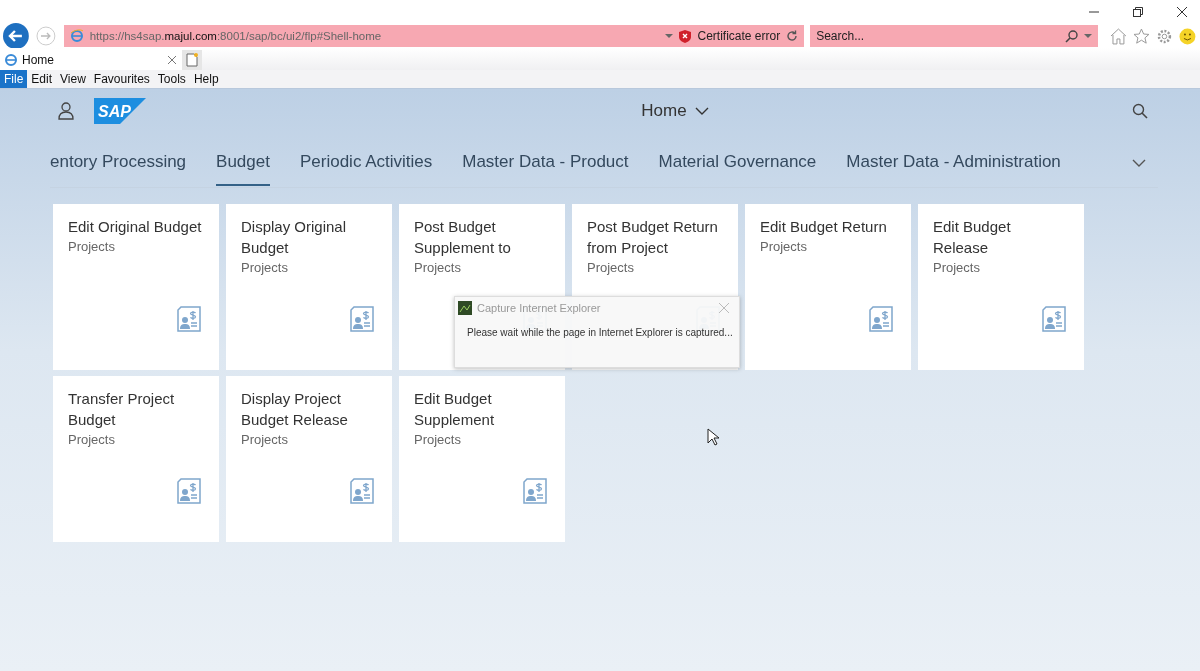 This screenshot has width=1200, height=671. I want to click on smiley-icon, so click(1187, 36).